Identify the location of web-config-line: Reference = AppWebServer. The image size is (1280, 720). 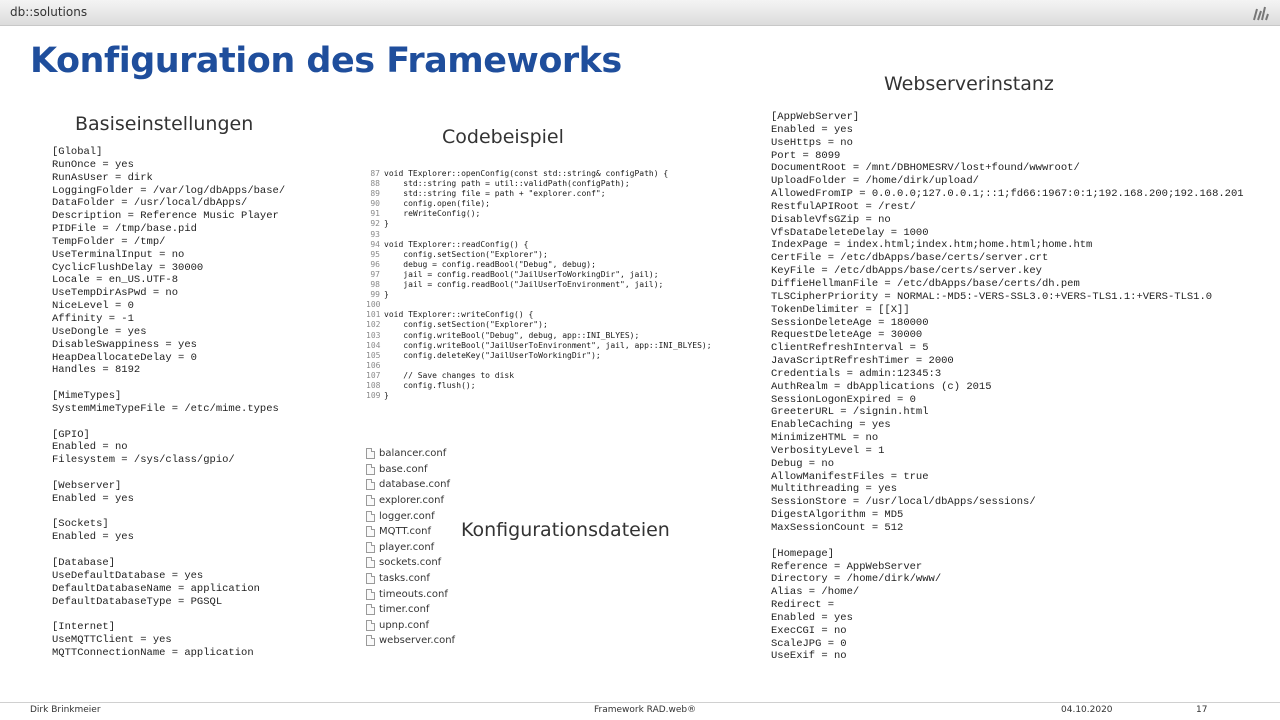
(847, 566).